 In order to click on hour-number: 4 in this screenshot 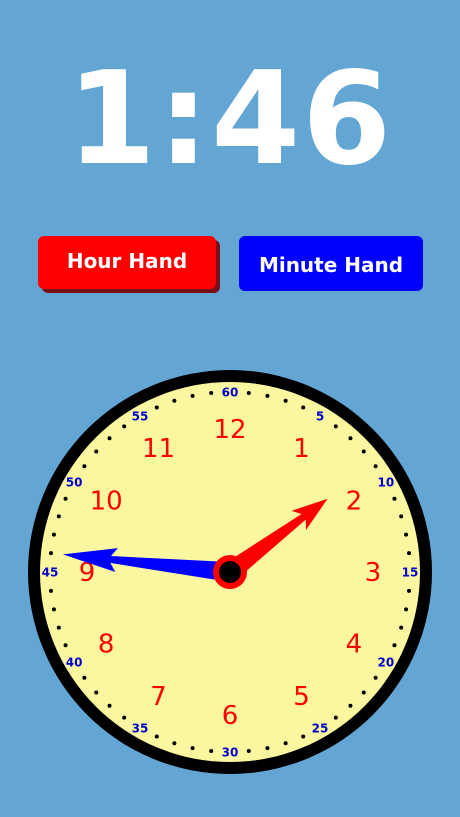, I will do `click(354, 645)`.